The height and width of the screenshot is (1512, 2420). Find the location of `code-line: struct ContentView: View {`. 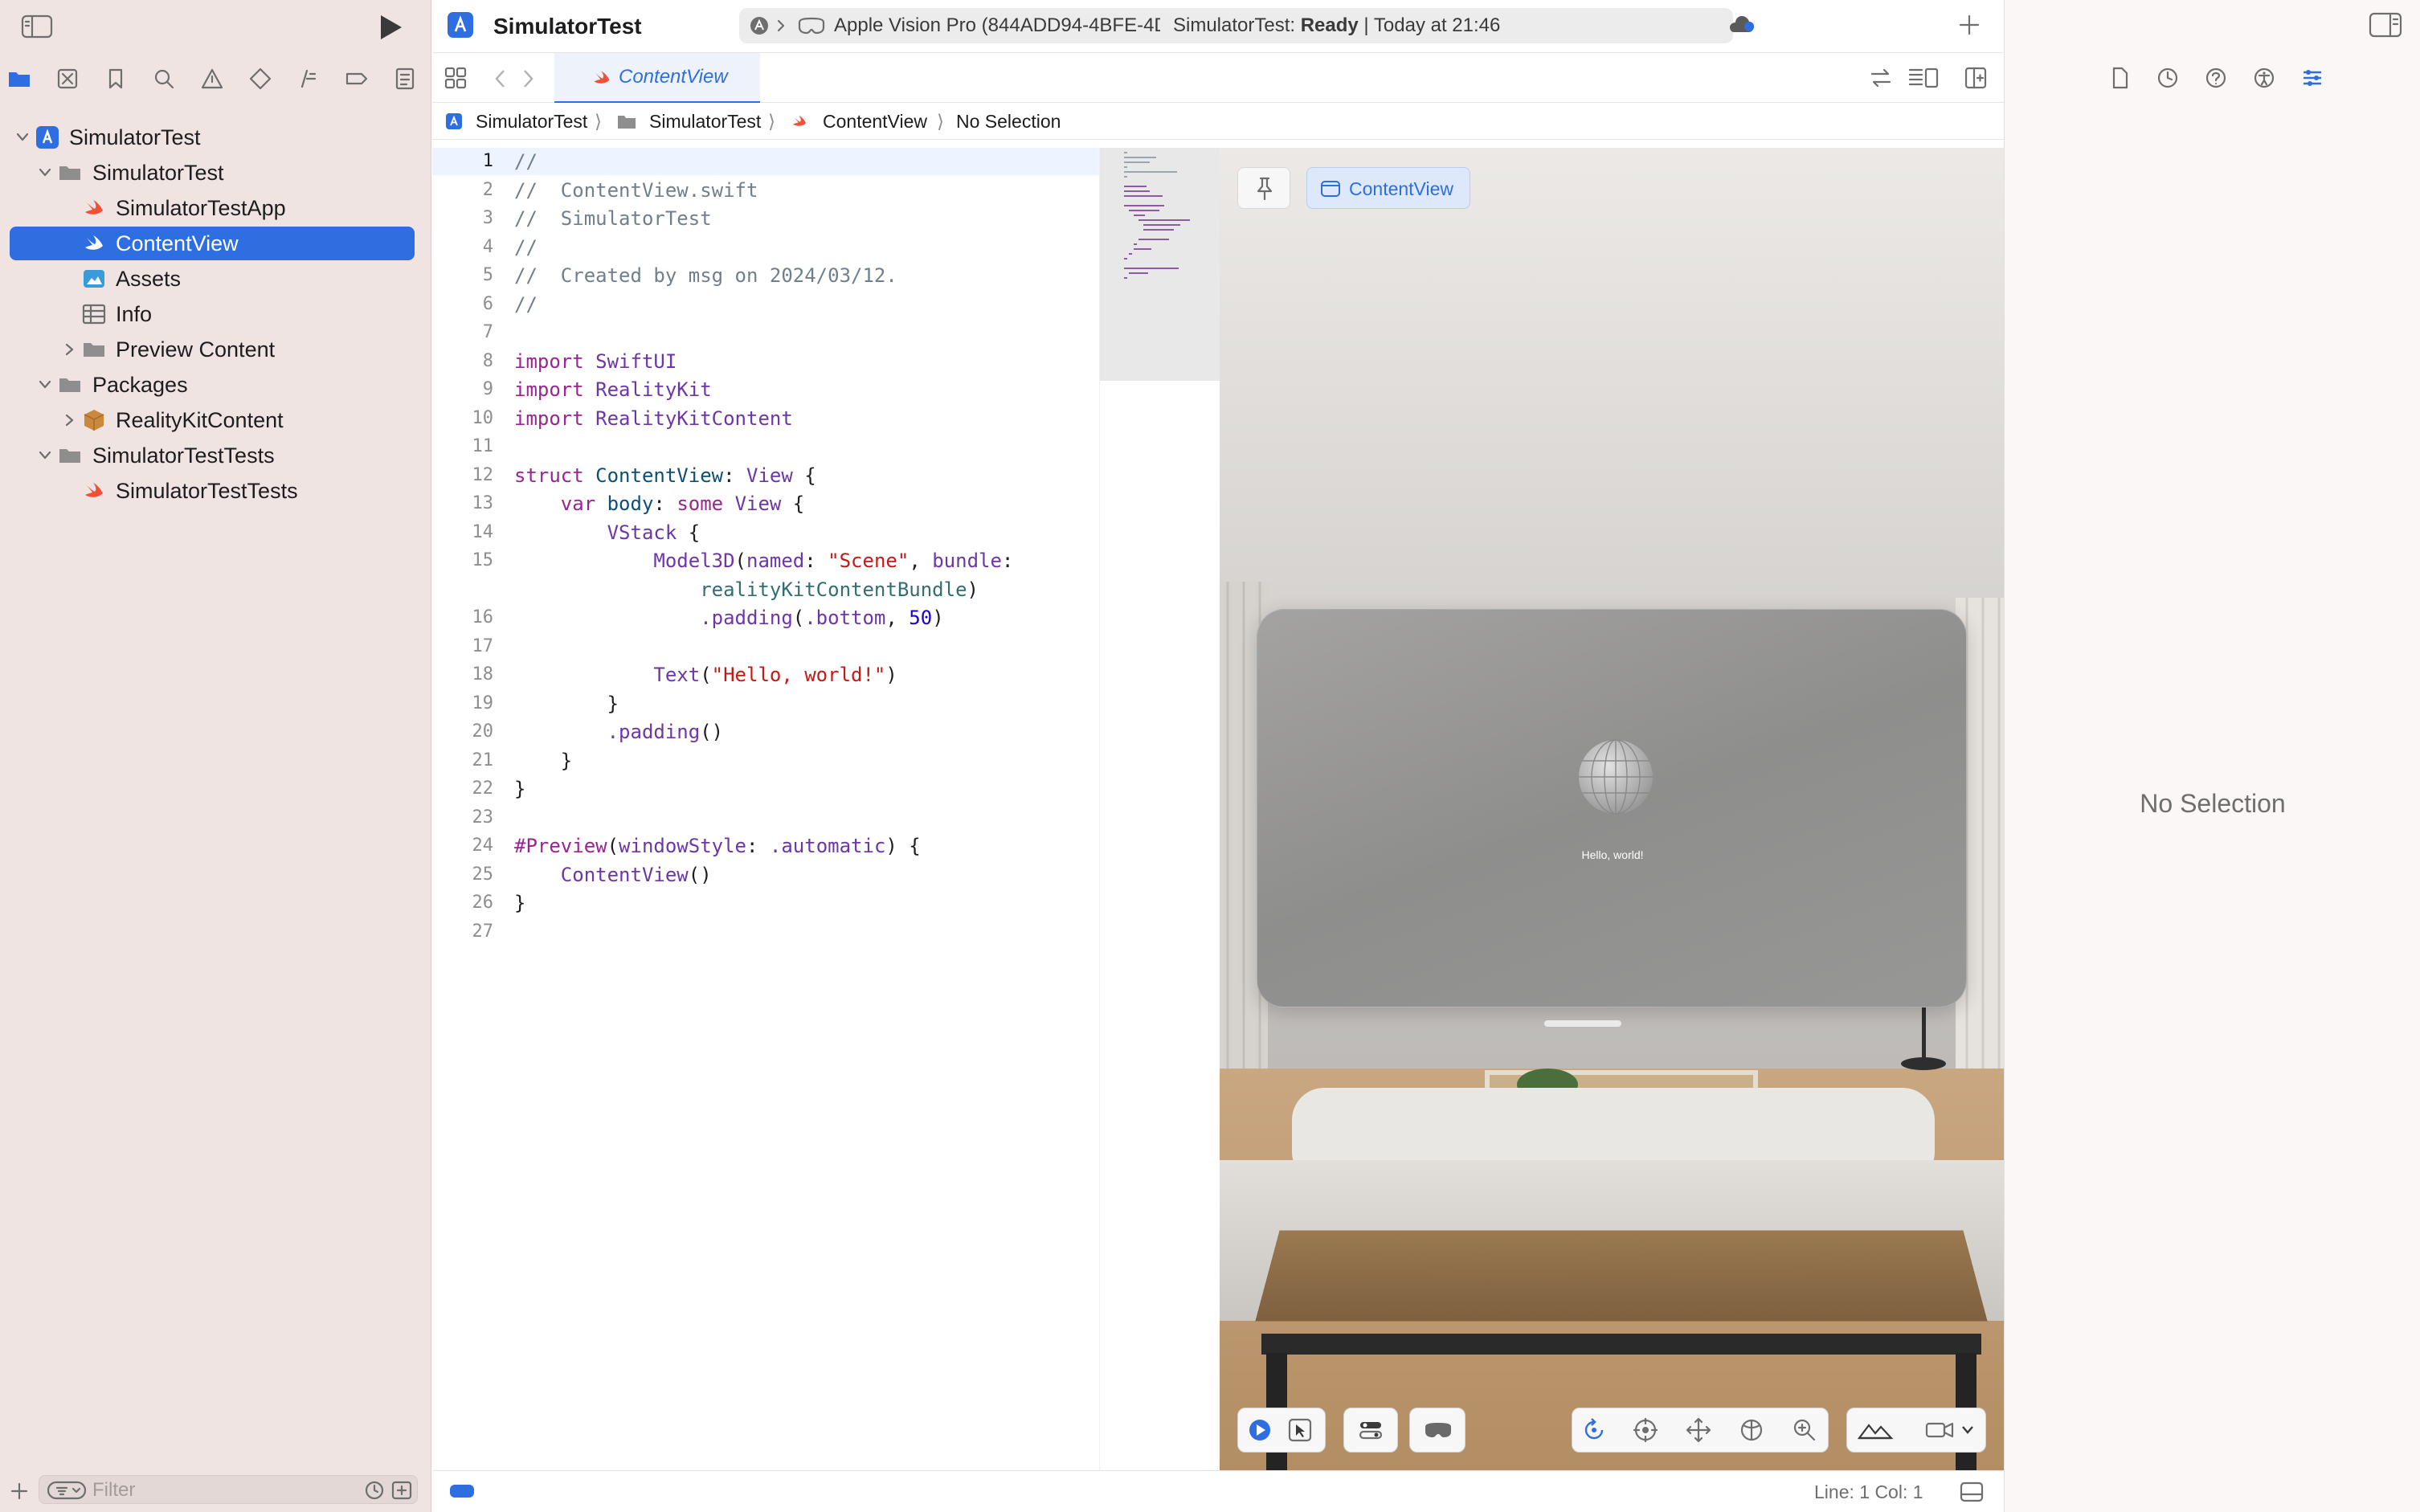

code-line: struct ContentView: View { is located at coordinates (665, 476).